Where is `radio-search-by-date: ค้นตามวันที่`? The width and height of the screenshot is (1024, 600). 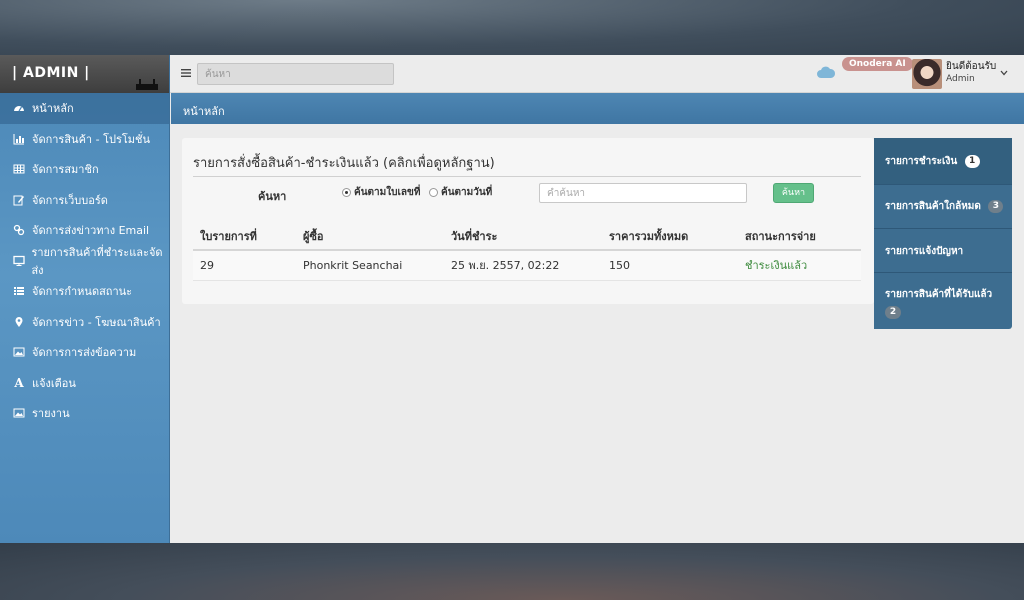
radio-search-by-date: ค้นตามวันที่ is located at coordinates (460, 192).